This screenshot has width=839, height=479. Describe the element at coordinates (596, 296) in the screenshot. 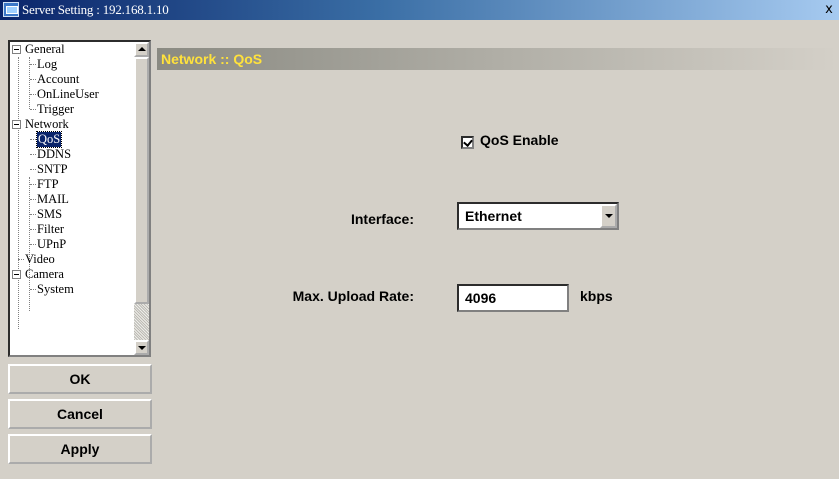

I see `upload-unit-label: kbps` at that location.